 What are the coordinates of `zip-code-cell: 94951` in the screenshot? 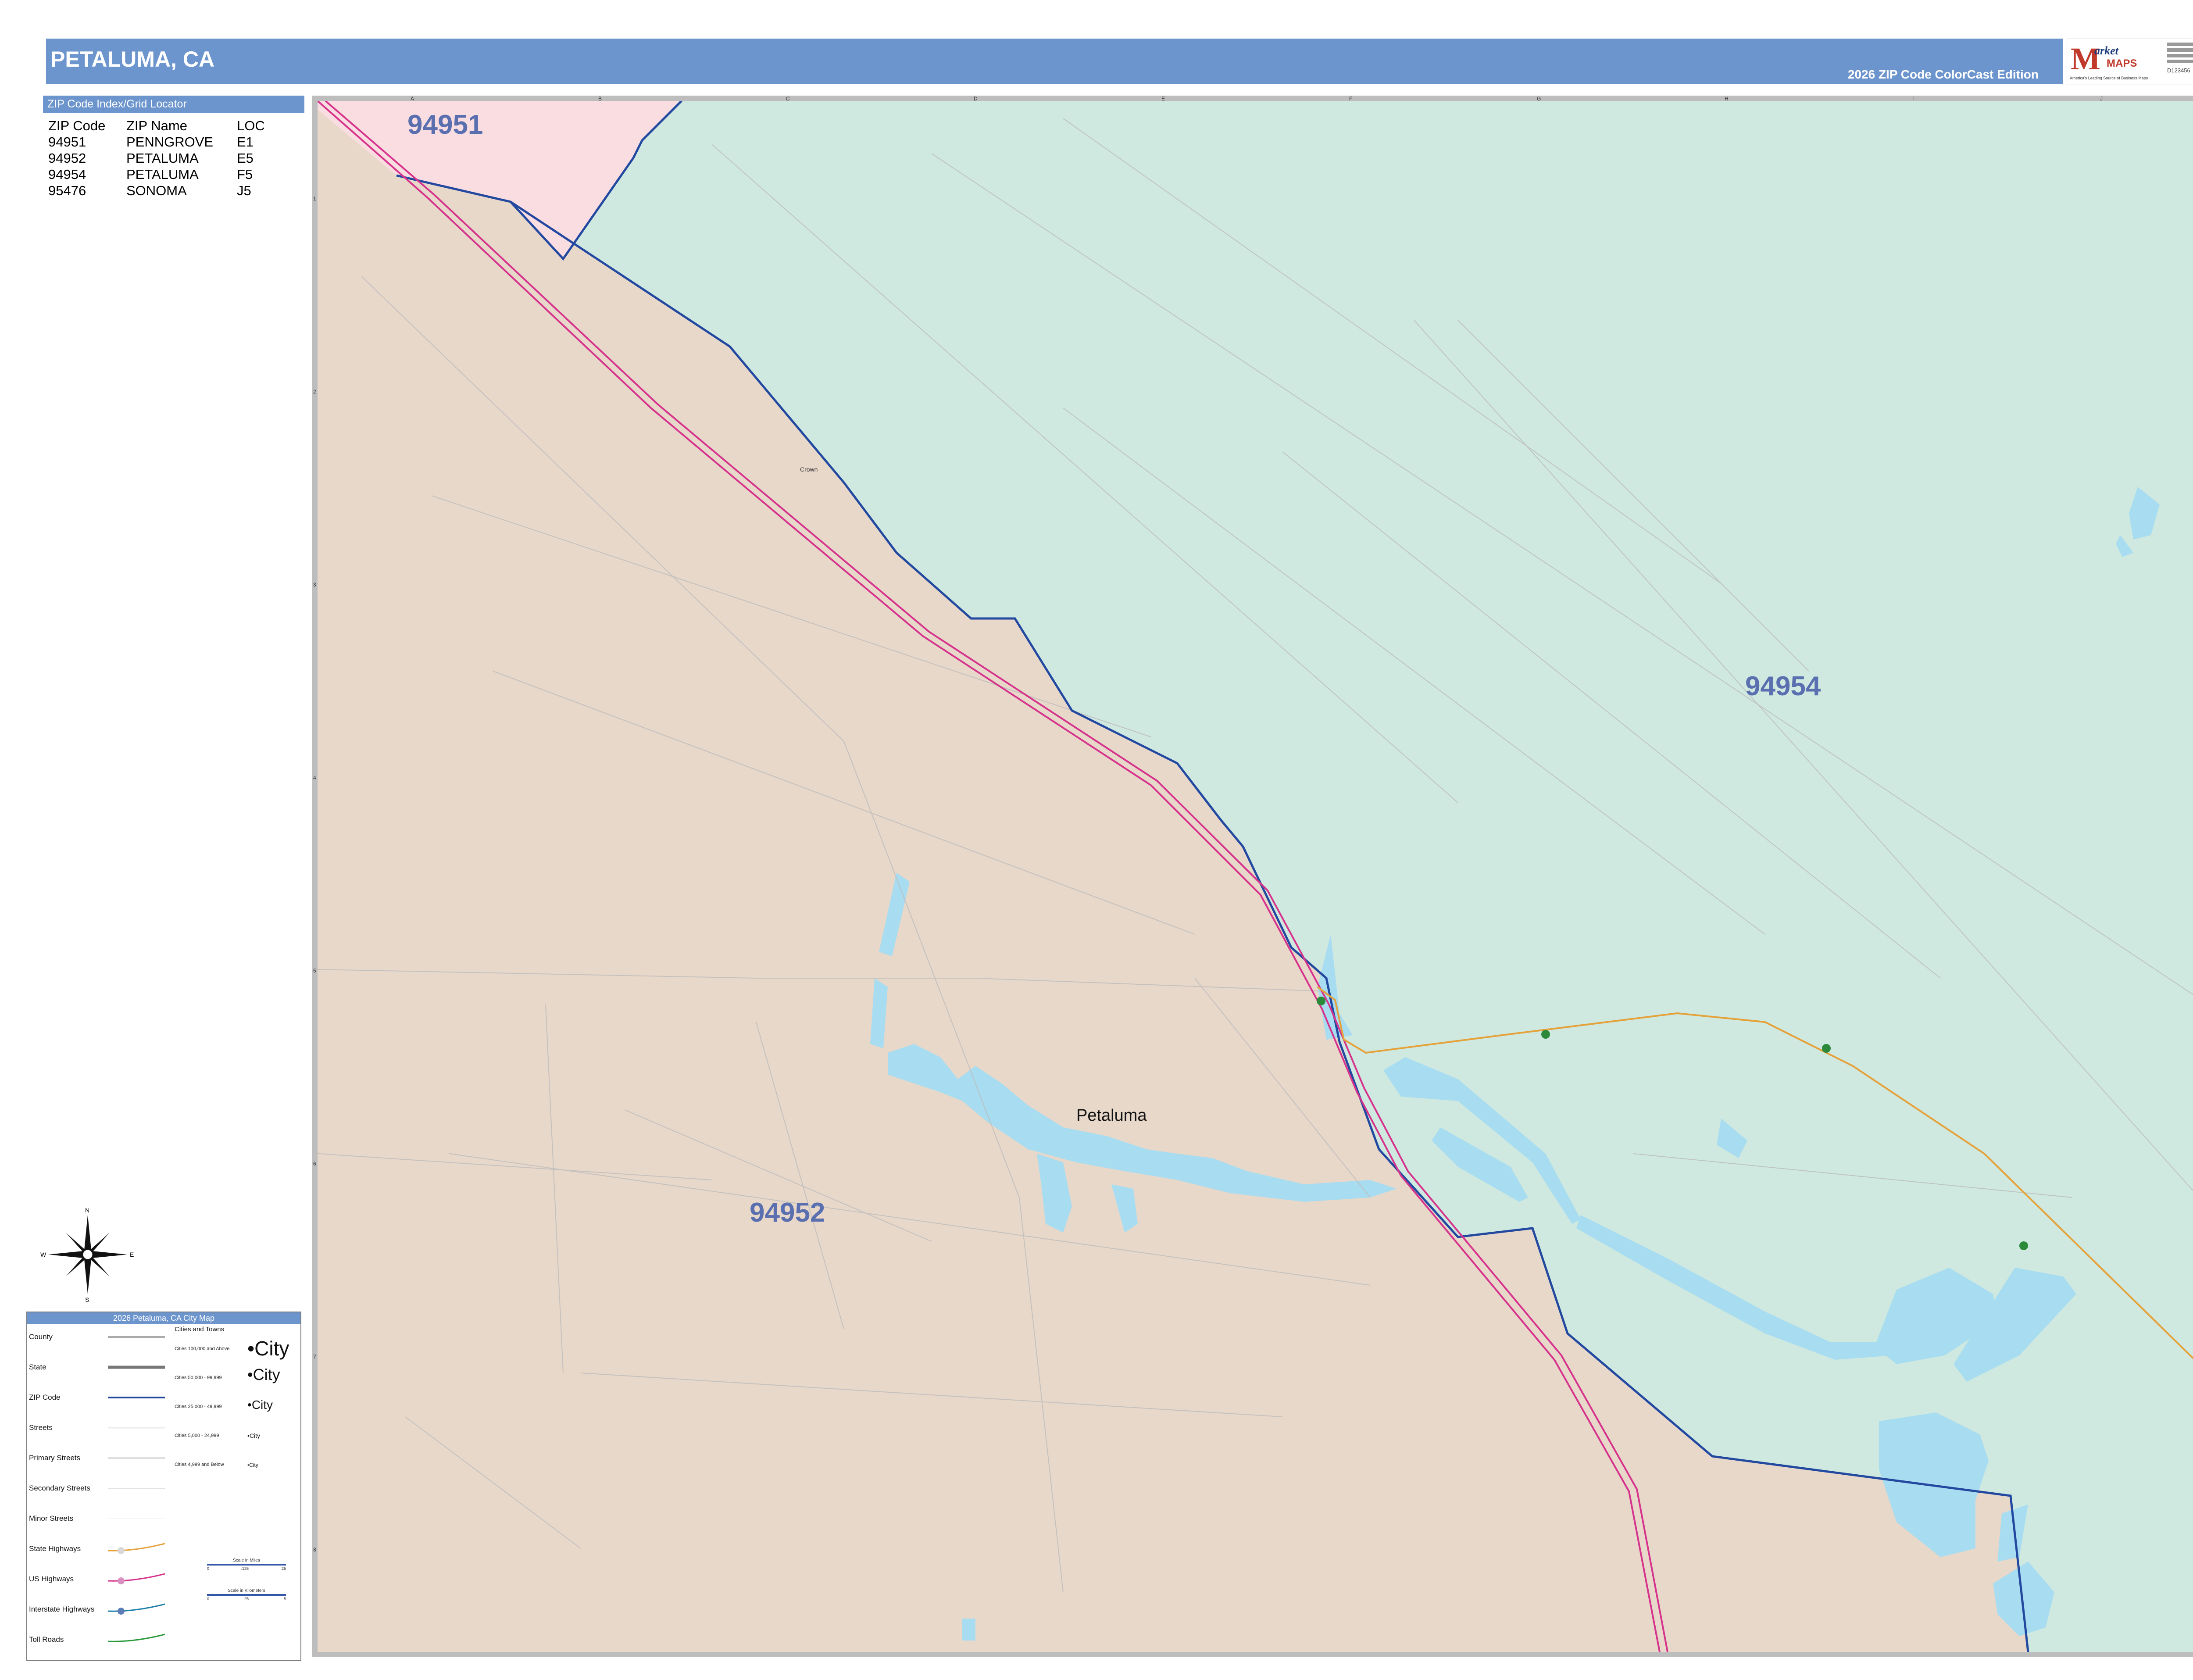 It's located at (67, 142).